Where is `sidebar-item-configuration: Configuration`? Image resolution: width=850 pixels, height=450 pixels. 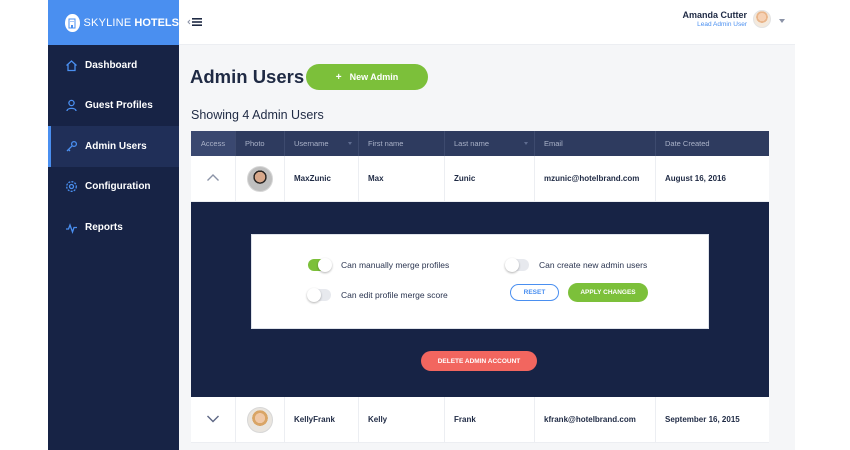
sidebar-item-configuration: Configuration is located at coordinates (113, 187).